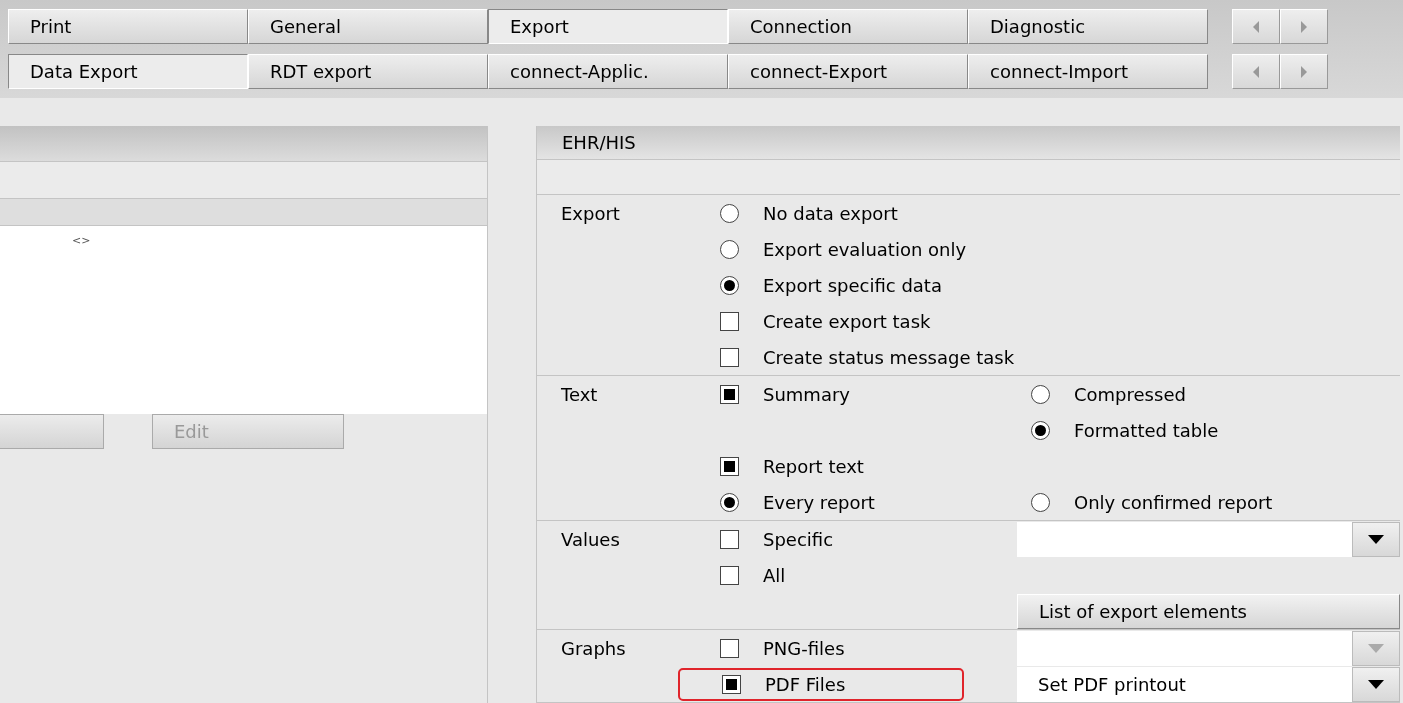 This screenshot has height=703, width=1403. Describe the element at coordinates (865, 249) in the screenshot. I see `radio-label: Export evaluation only` at that location.